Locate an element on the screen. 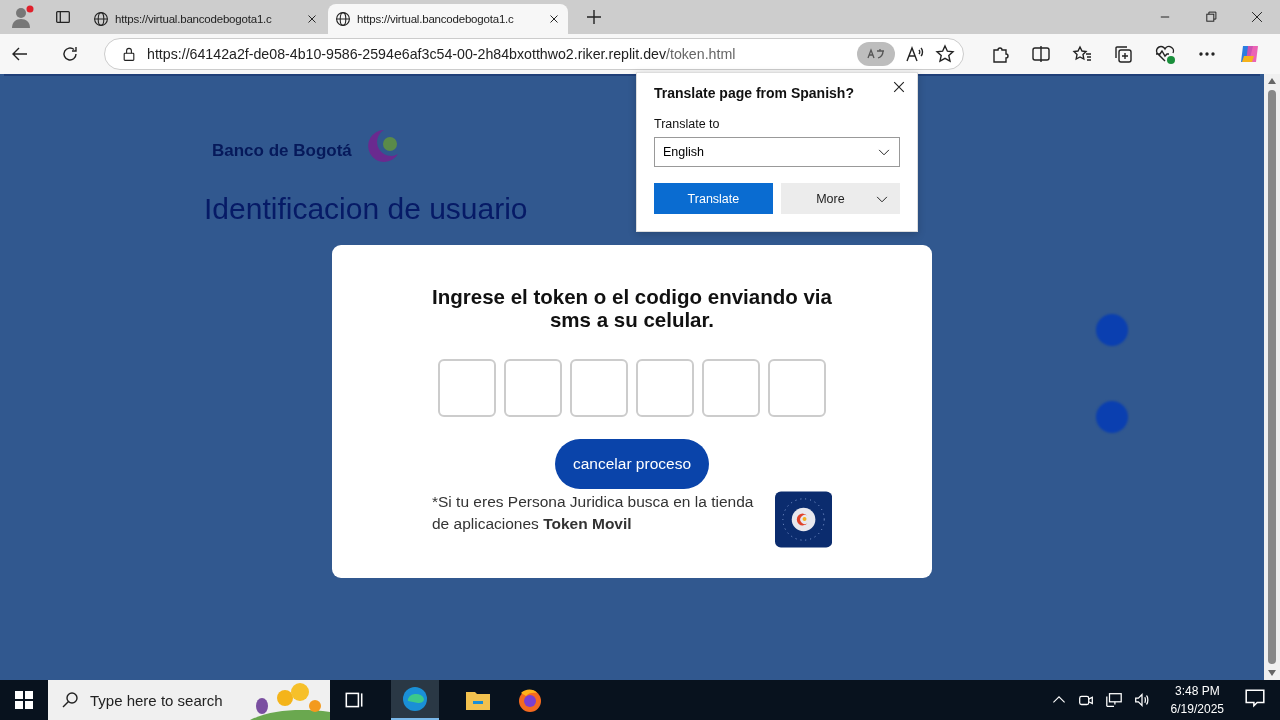  tab-actions-icon is located at coordinates (63, 17).